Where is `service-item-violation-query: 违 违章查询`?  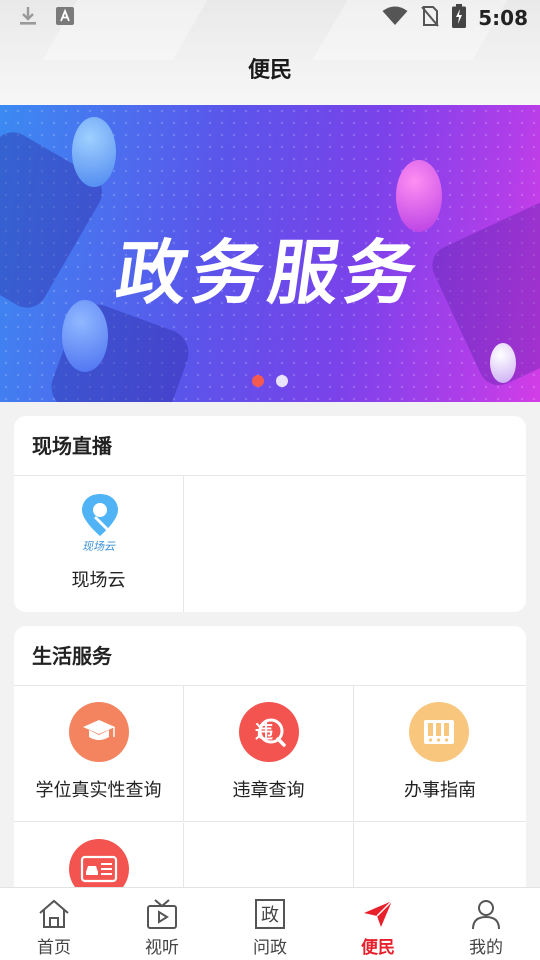
service-item-violation-query: 违 违章查询 is located at coordinates (269, 754).